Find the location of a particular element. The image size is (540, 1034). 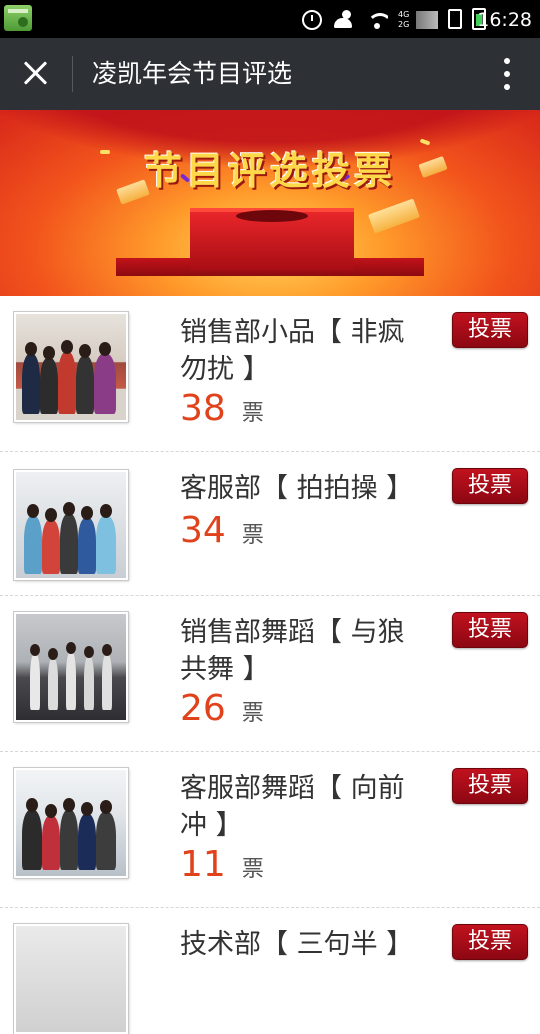

vote-number: 34 is located at coordinates (203, 530).